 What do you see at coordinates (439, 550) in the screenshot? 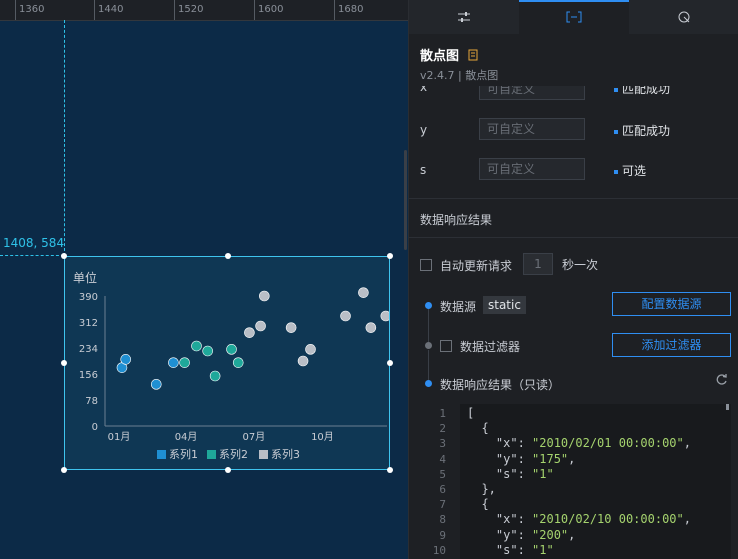
I see `line-number: 10` at bounding box center [439, 550].